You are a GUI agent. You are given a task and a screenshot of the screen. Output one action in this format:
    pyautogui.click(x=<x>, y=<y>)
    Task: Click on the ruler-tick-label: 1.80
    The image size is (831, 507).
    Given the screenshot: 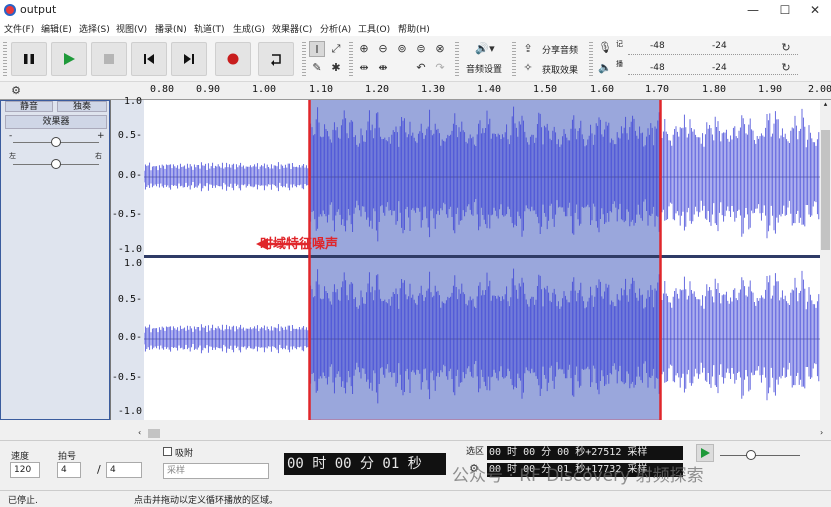 What is the action you would take?
    pyautogui.click(x=714, y=89)
    